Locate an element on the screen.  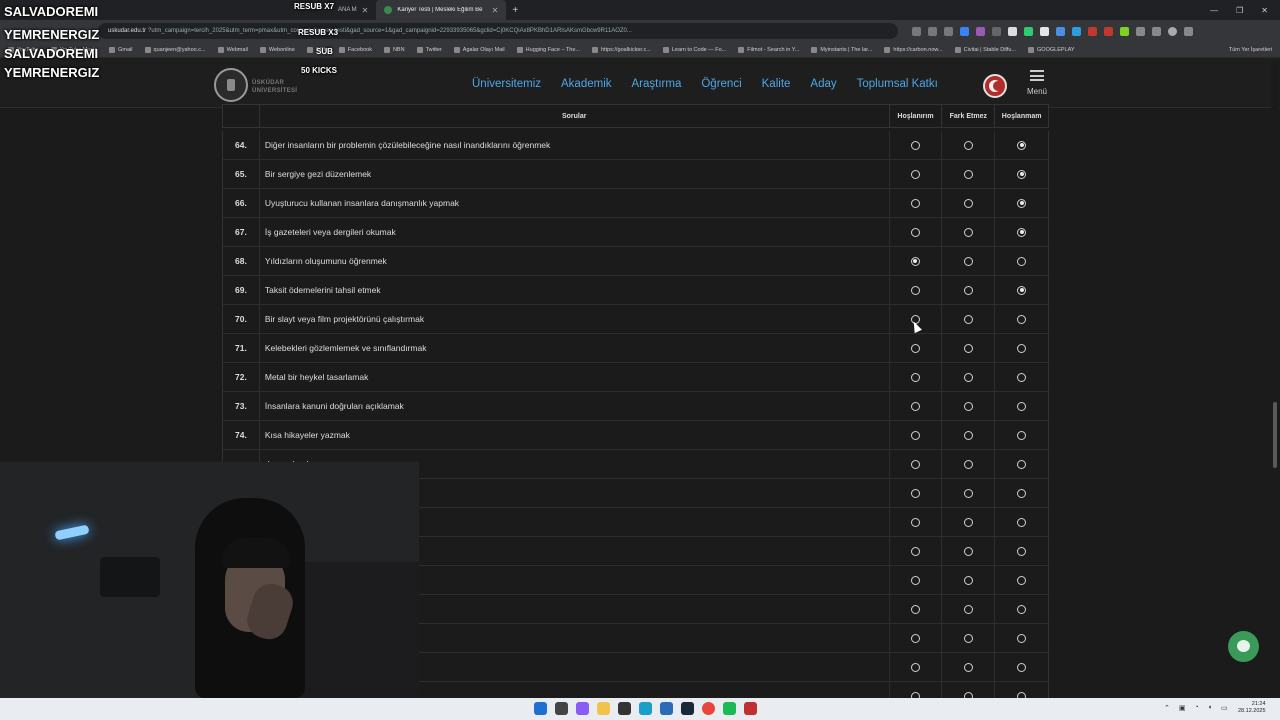
spotify-icon is located at coordinates (729, 708).